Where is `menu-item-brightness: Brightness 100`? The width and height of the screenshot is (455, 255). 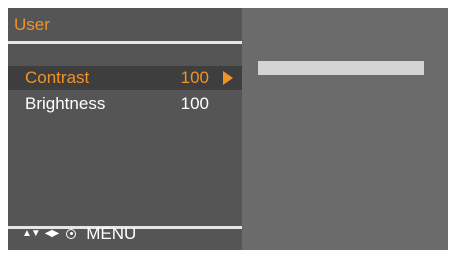 menu-item-brightness: Brightness 100 is located at coordinates (125, 104).